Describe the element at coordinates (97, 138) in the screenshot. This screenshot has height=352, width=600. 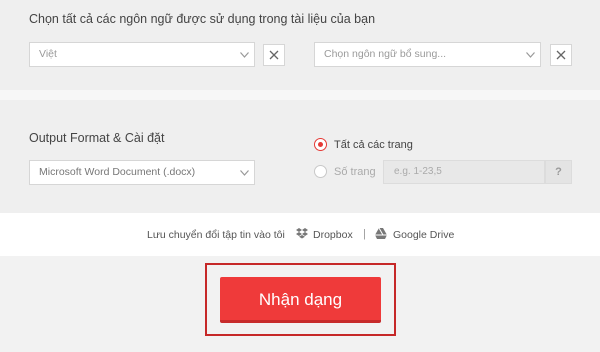
I see `output-section-title: Output Format & Cài đặt` at that location.